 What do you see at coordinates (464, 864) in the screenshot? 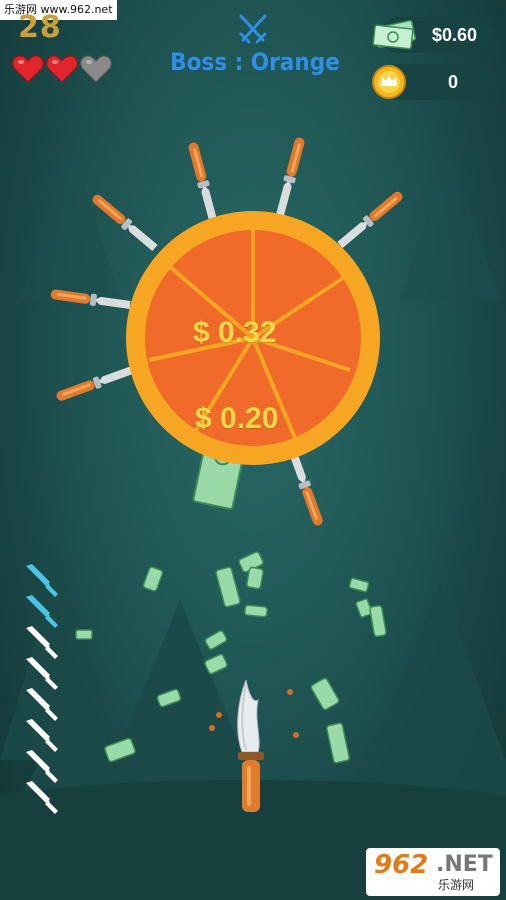
I see `watermark-suffix: .NET` at bounding box center [464, 864].